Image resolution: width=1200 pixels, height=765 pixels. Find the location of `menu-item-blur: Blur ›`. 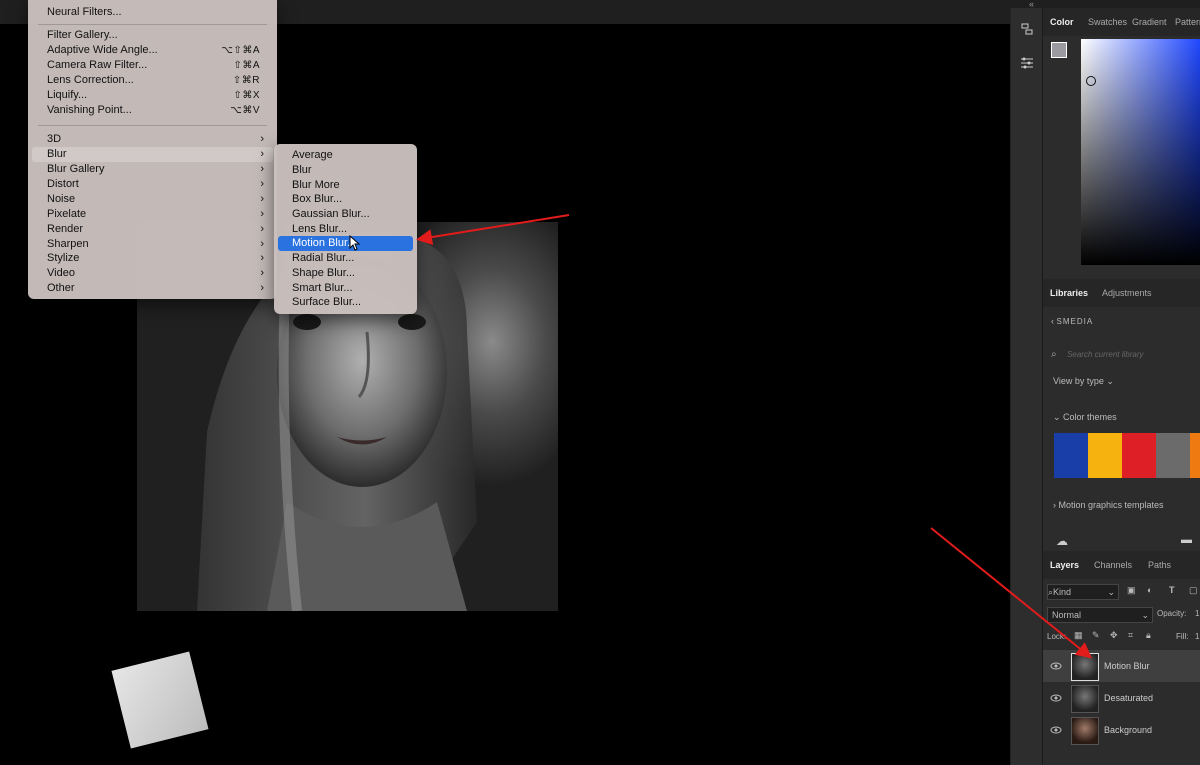

menu-item-blur: Blur › is located at coordinates (152, 154).